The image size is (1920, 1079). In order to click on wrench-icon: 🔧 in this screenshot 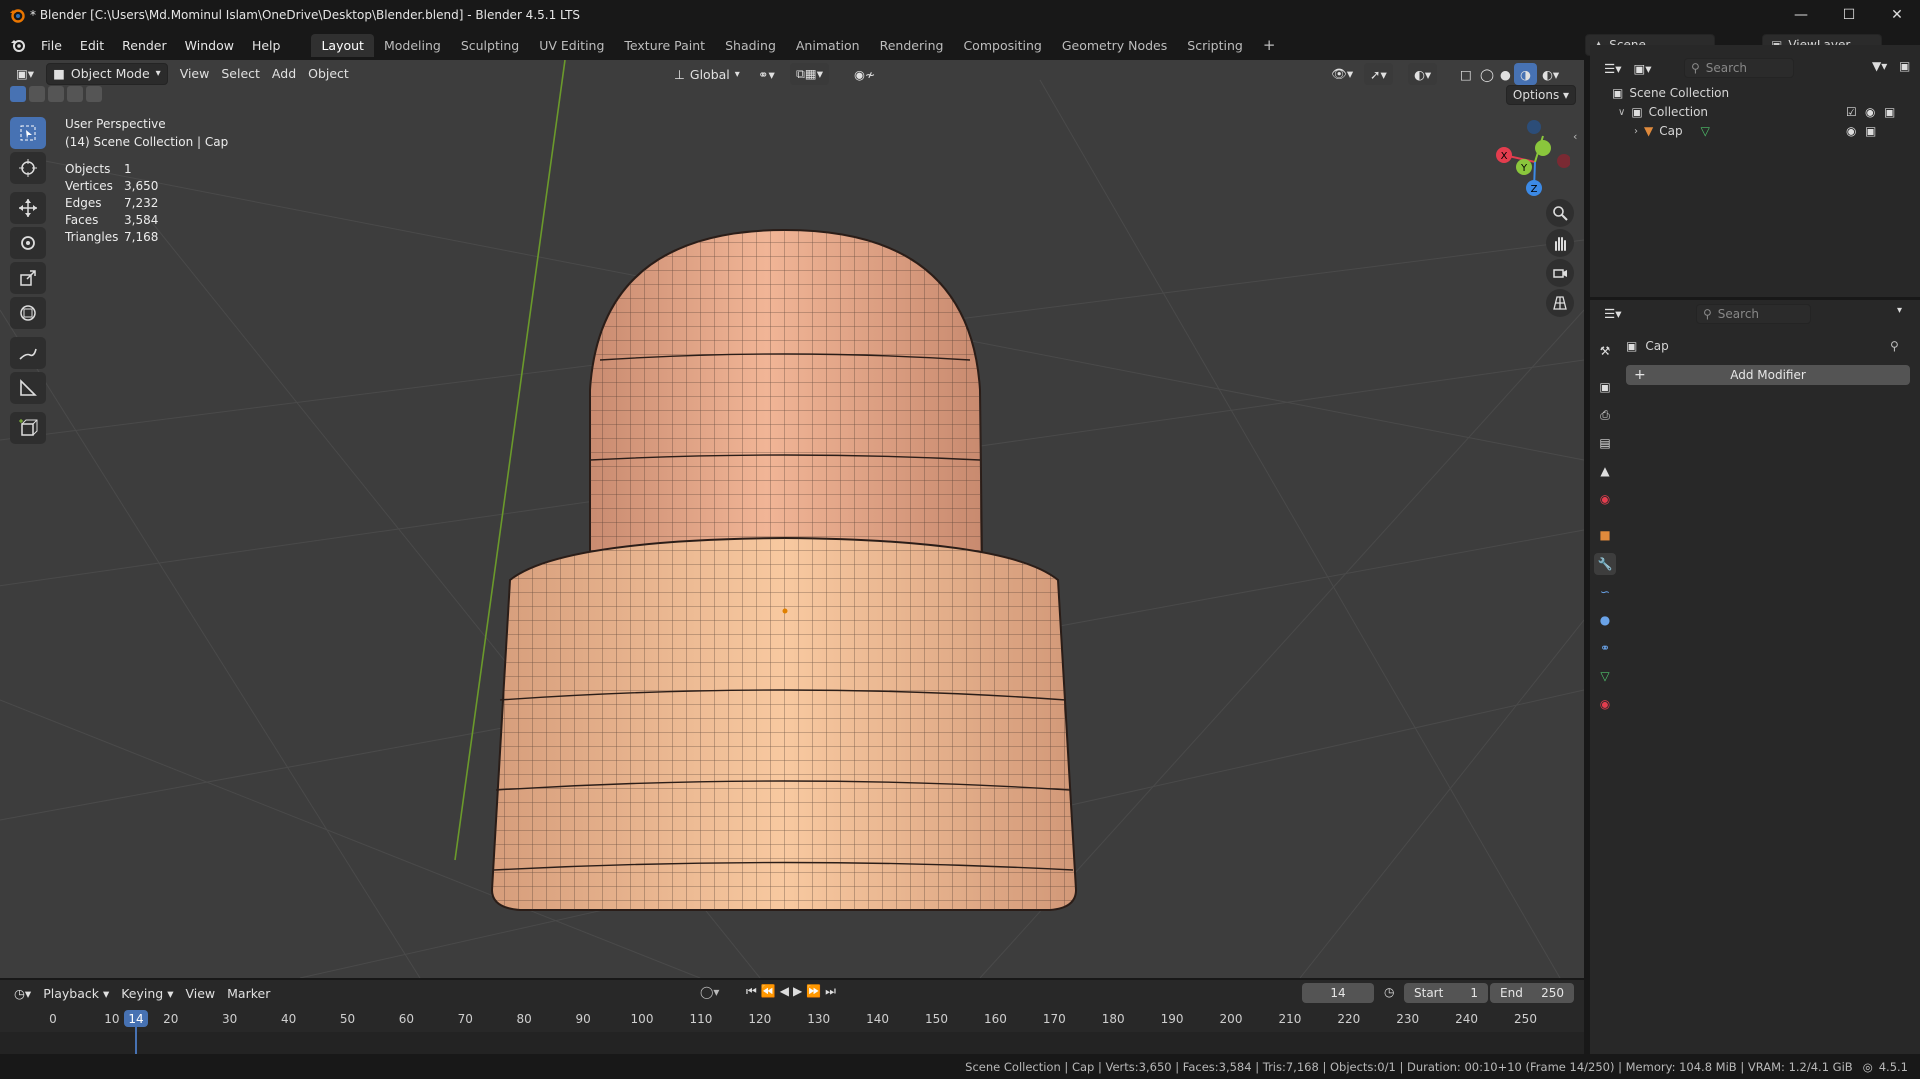, I will do `click(1605, 564)`.